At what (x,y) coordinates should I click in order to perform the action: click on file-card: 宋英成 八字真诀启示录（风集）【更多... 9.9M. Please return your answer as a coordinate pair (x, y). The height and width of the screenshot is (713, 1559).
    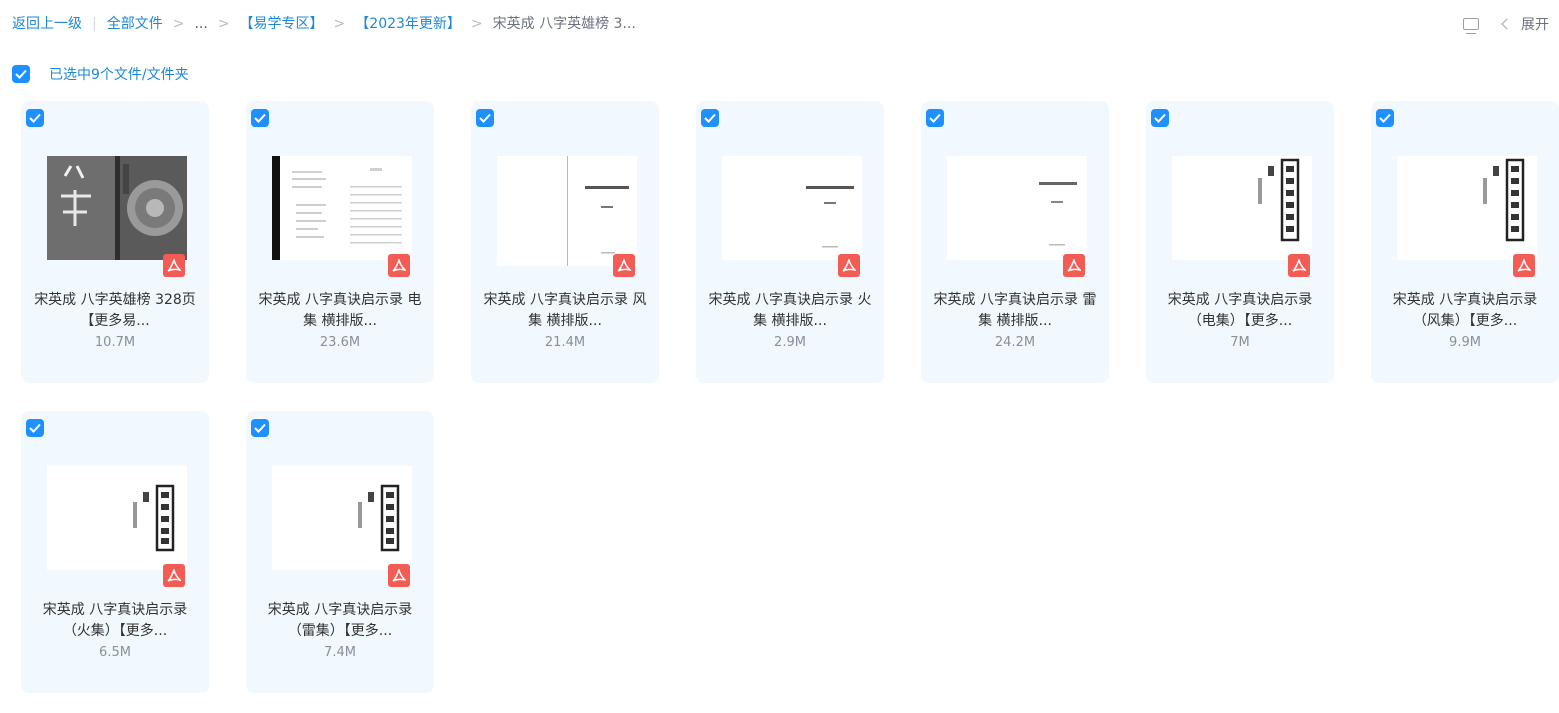
    Looking at the image, I should click on (1465, 242).